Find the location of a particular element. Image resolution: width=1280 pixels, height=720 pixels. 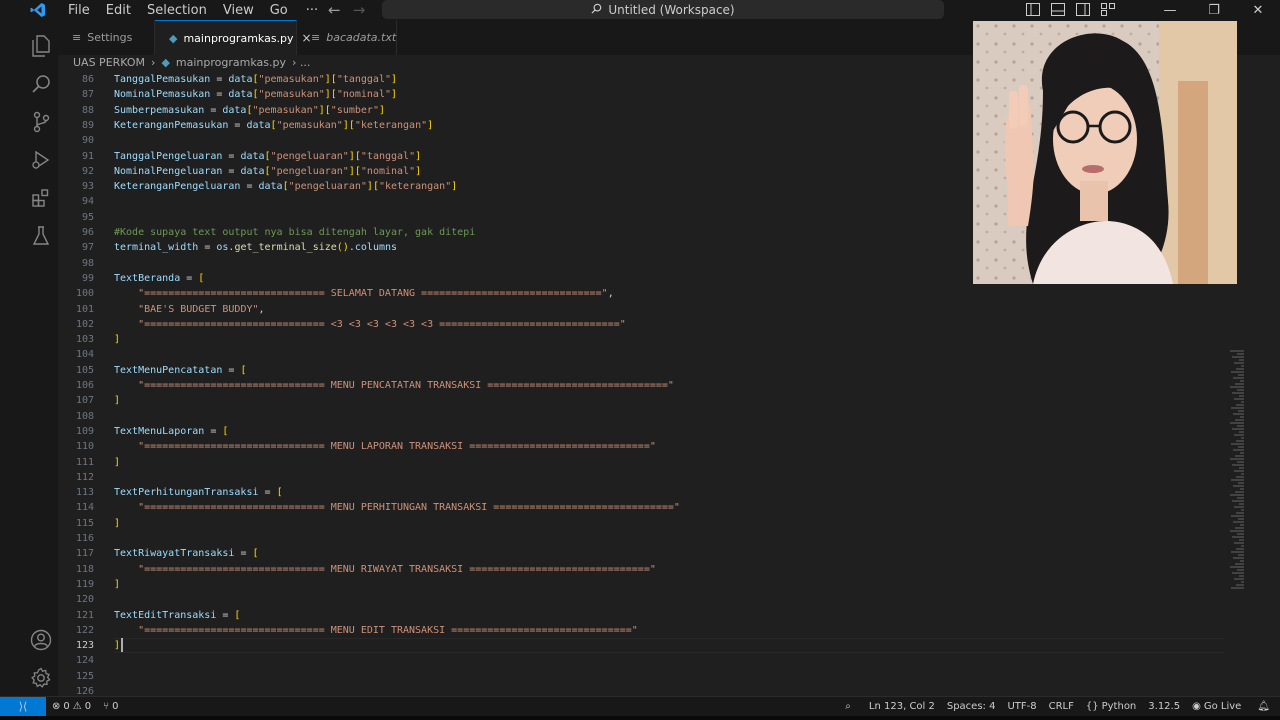

toggle-panel-icon is located at coordinates (1058, 10).